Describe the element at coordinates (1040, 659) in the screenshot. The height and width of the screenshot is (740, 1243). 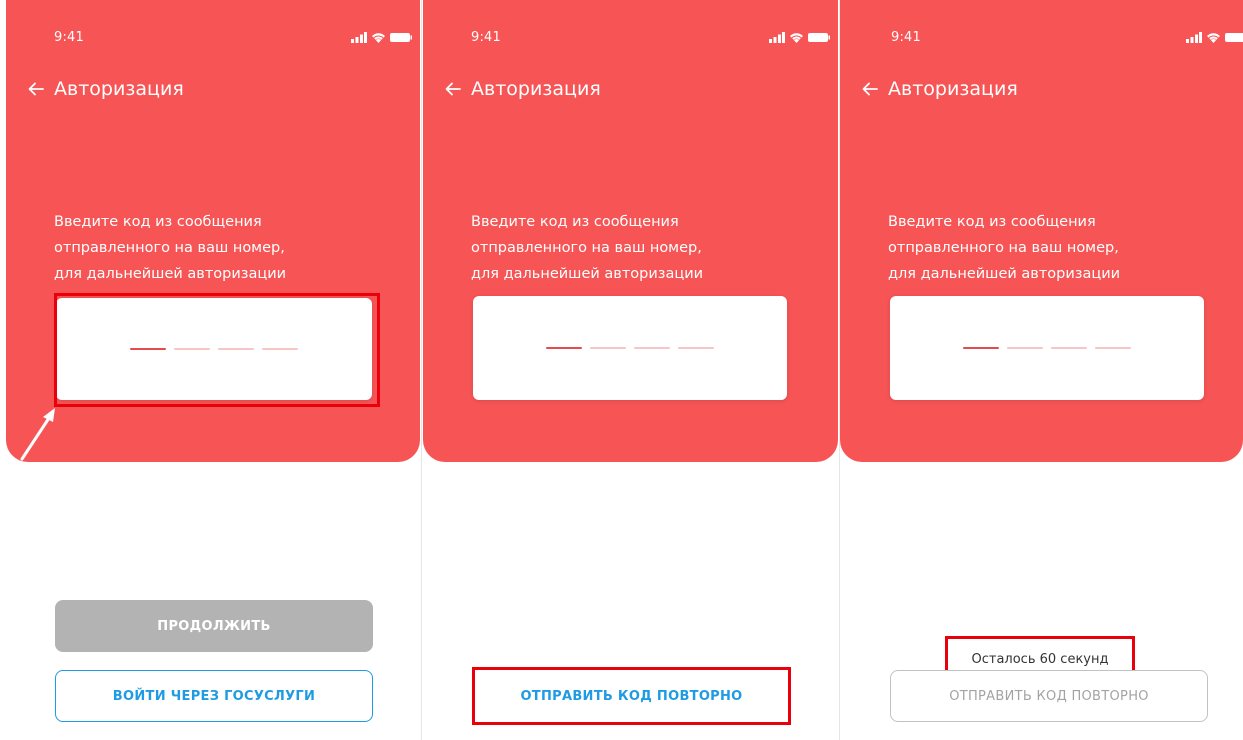
I see `resend-countdown-text: Осталось 60 секунд` at that location.